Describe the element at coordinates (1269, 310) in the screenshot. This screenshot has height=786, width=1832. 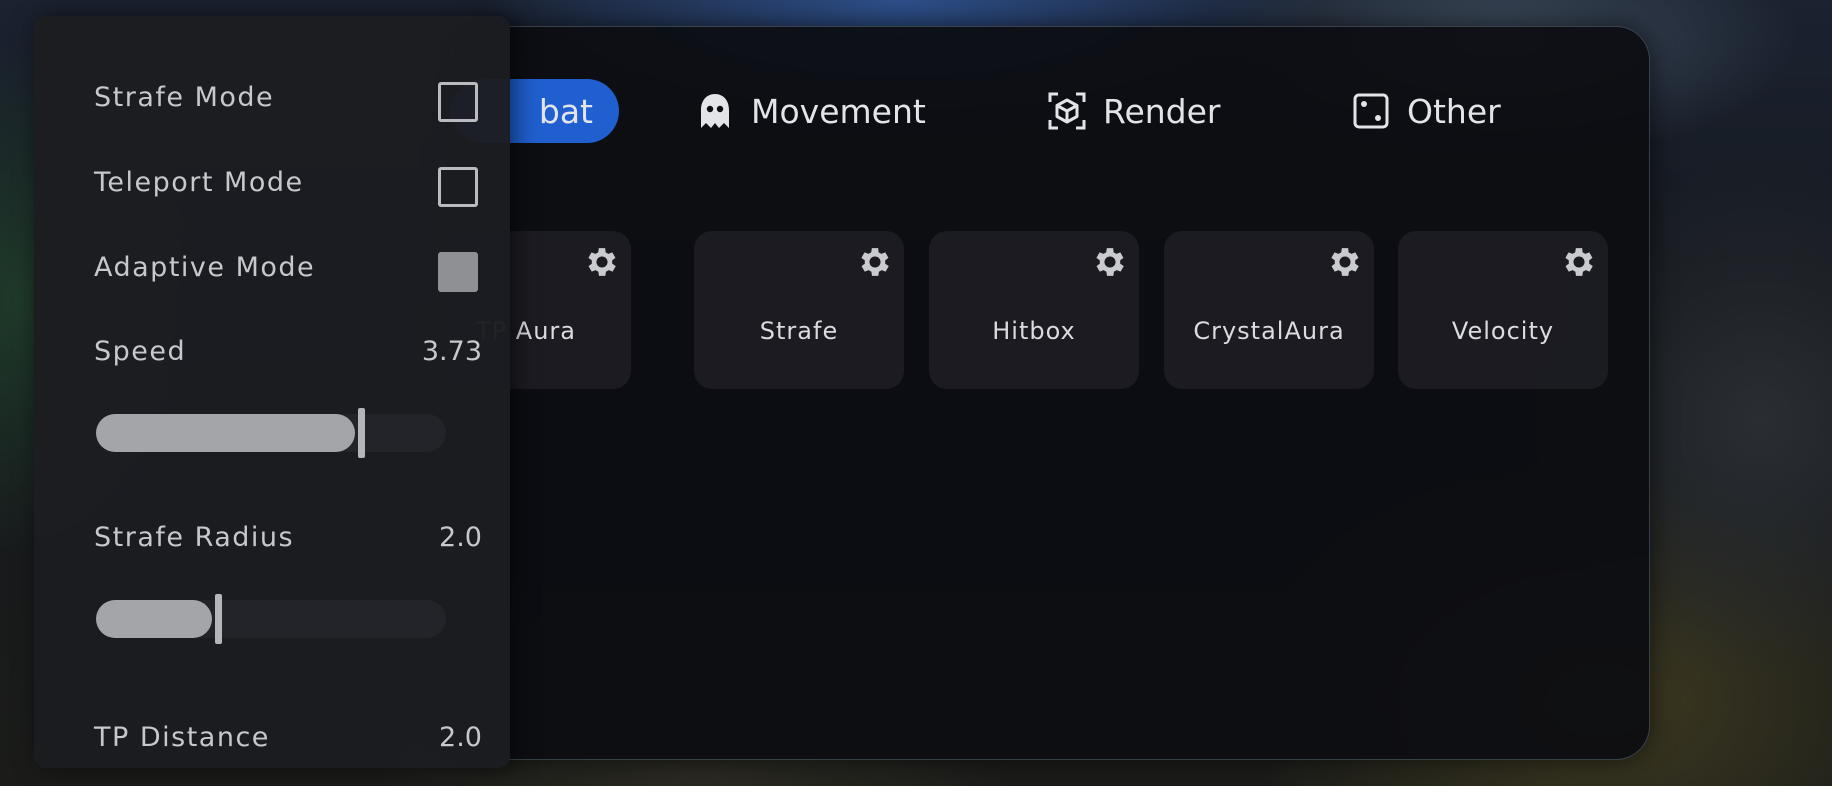
I see `module-card-crystalaura: CrystalAura` at that location.